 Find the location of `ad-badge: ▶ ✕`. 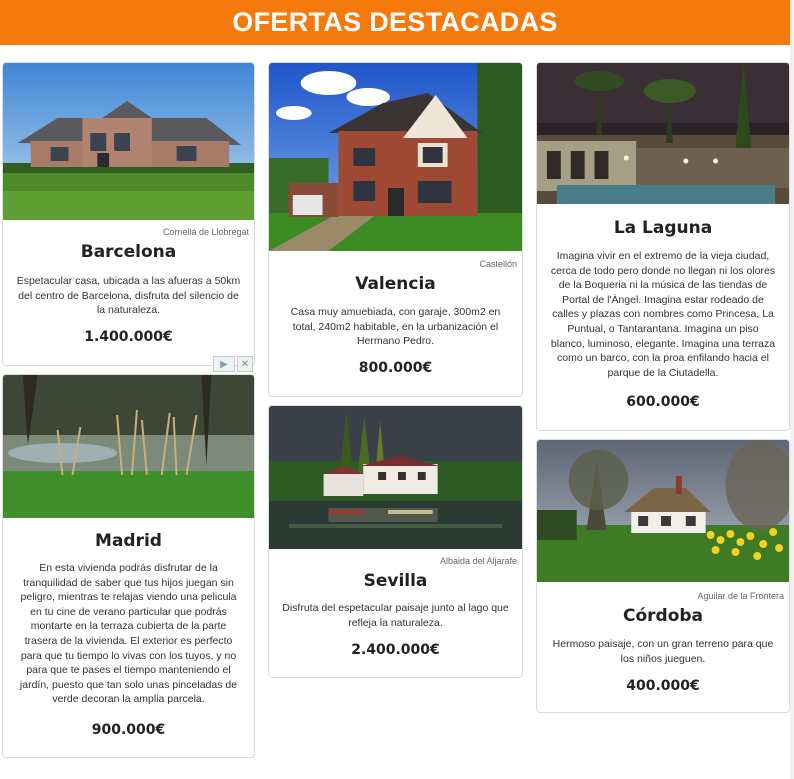

ad-badge: ▶ ✕ is located at coordinates (233, 364).